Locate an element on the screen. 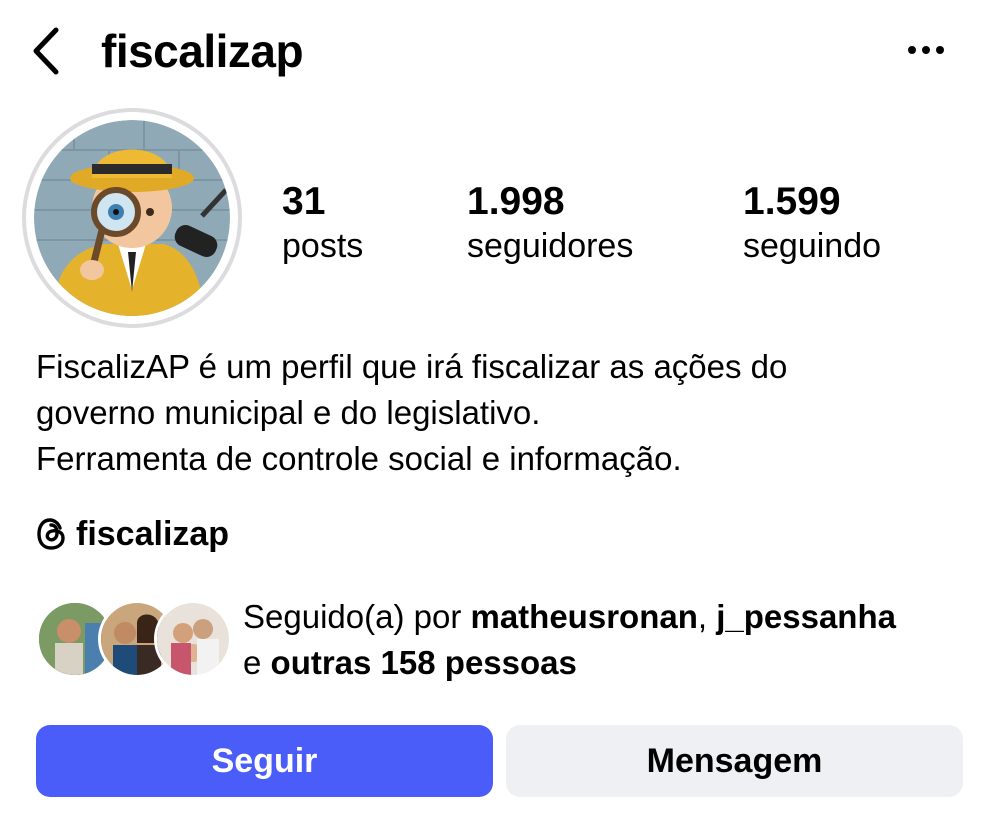 The width and height of the screenshot is (1000, 818). others-count-link: outras 158 pessoas is located at coordinates (424, 662).